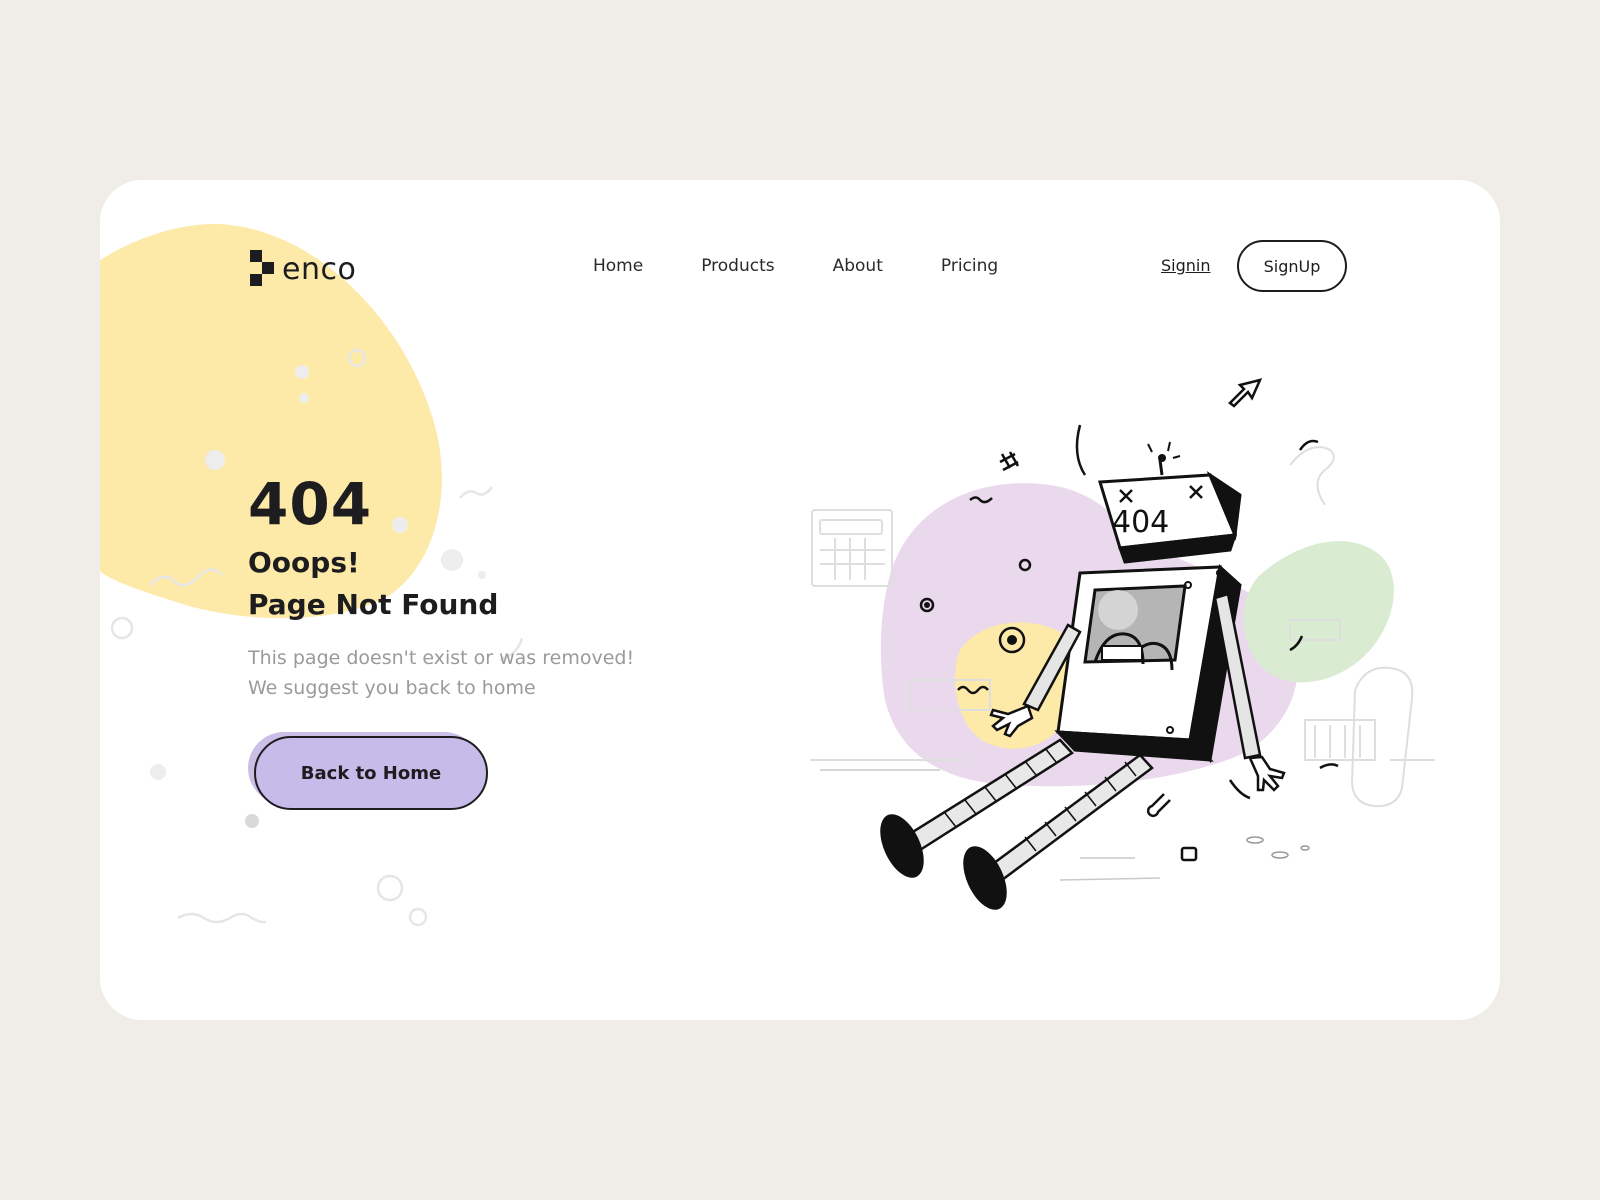 The image size is (1600, 1200). I want to click on nav-item-pricing: Pricing, so click(969, 266).